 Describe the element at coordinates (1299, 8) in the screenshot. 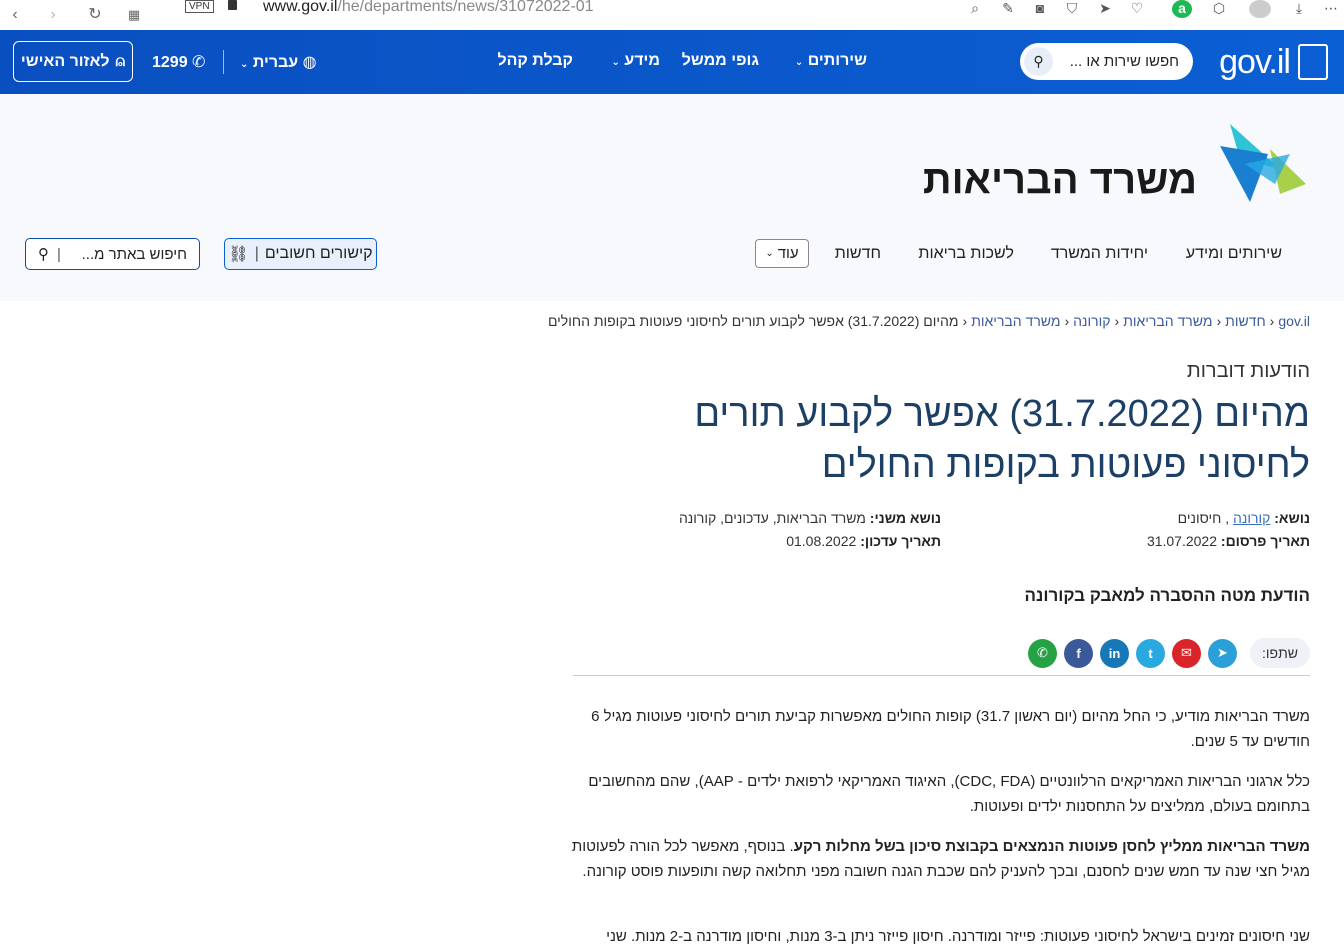

I see `download-icon: ⤓` at that location.